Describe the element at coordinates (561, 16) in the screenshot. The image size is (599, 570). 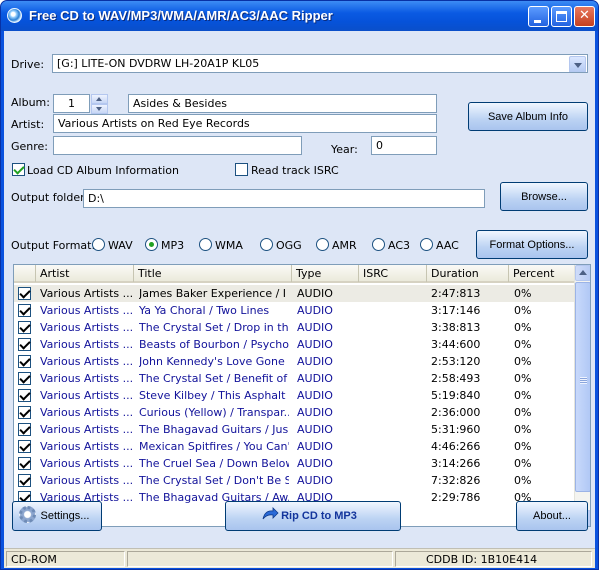
I see `maximize-button` at that location.